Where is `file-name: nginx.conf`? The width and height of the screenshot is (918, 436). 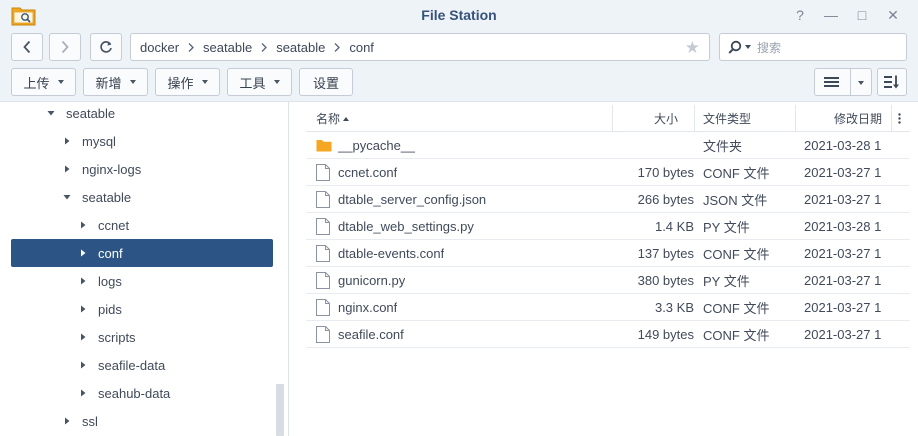 file-name: nginx.conf is located at coordinates (368, 307).